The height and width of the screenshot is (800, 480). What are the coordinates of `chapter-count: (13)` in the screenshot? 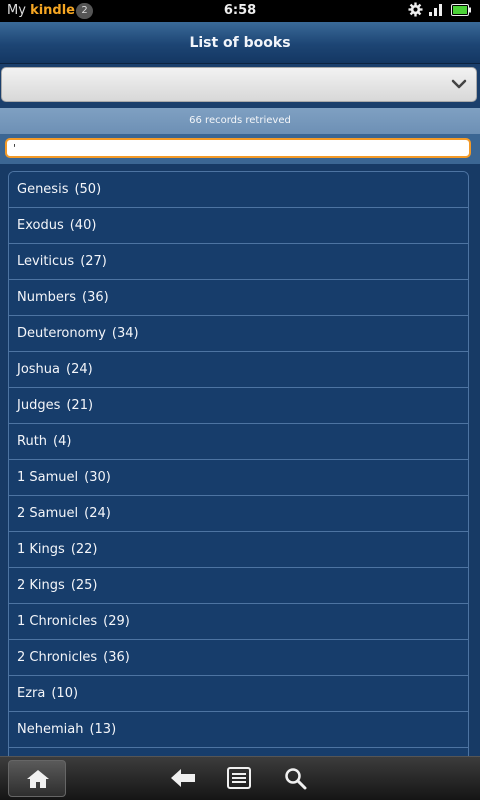 It's located at (103, 729).